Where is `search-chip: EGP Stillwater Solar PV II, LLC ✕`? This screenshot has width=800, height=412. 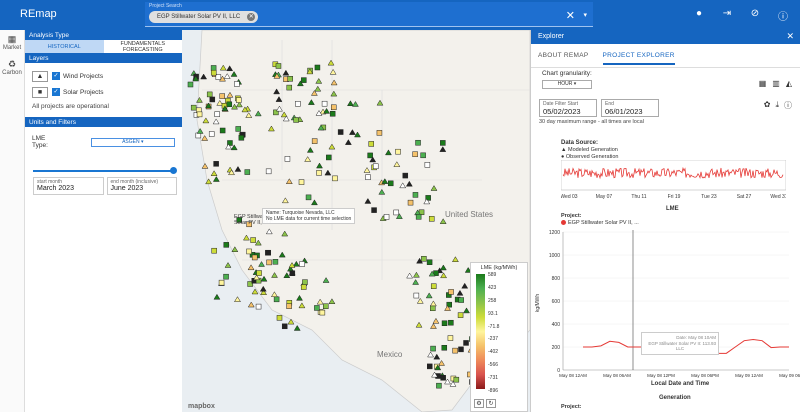 search-chip: EGP Stillwater Solar PV II, LLC ✕ is located at coordinates (204, 17).